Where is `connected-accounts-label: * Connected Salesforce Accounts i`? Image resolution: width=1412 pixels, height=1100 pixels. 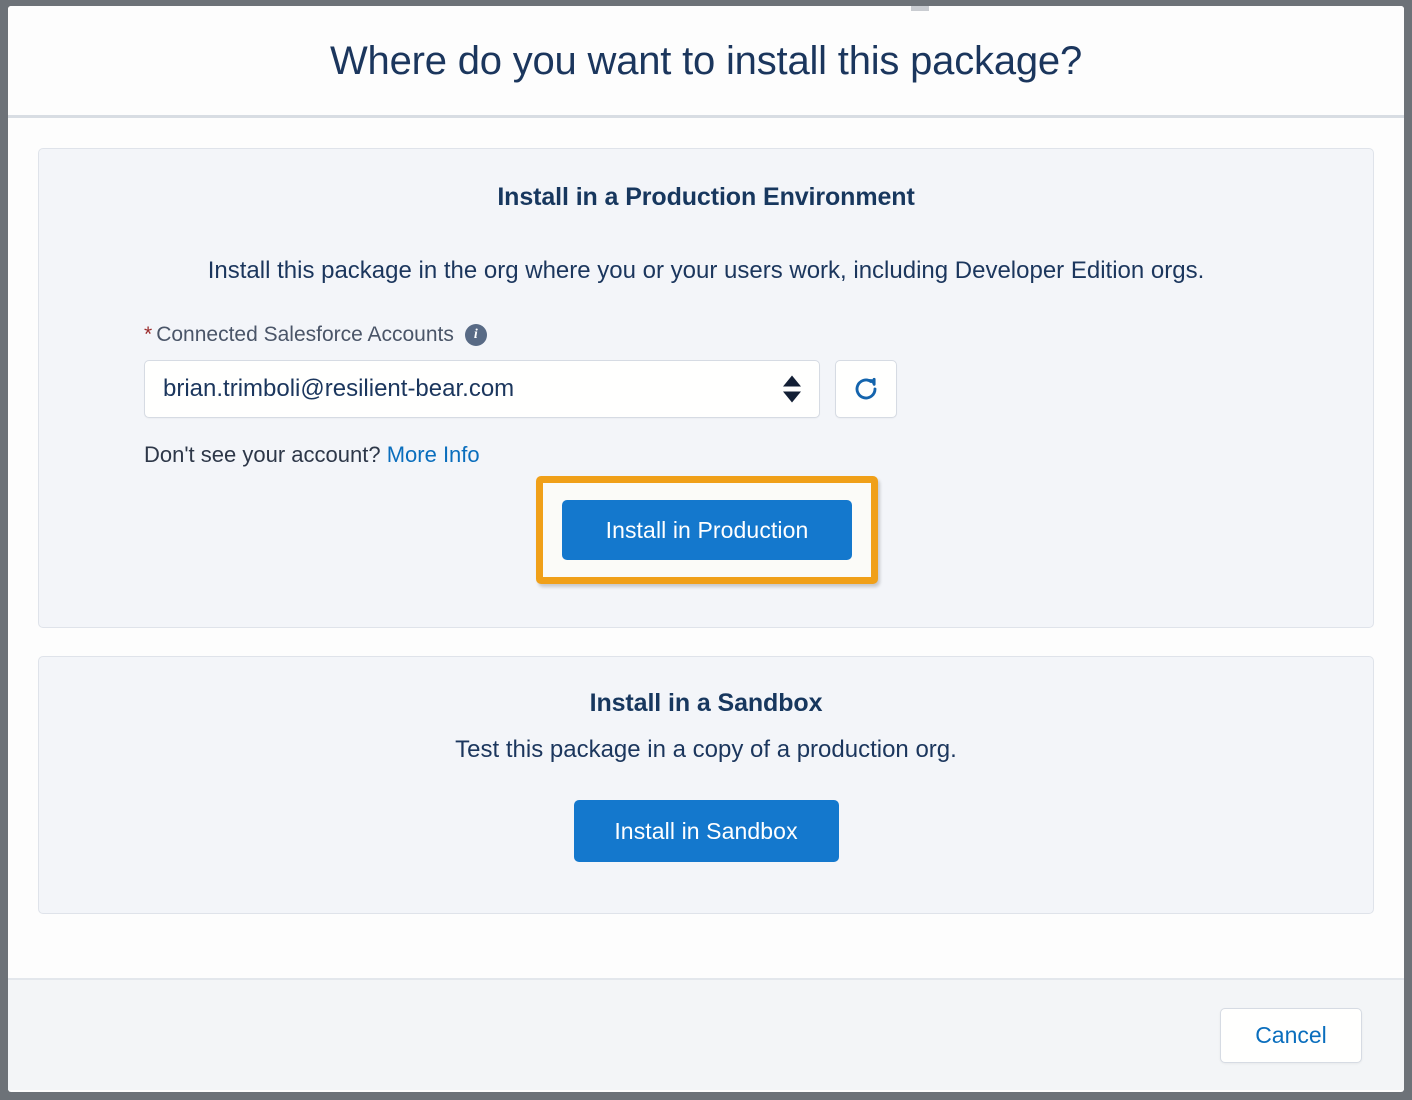 connected-accounts-label: * Connected Salesforce Accounts i is located at coordinates (758, 335).